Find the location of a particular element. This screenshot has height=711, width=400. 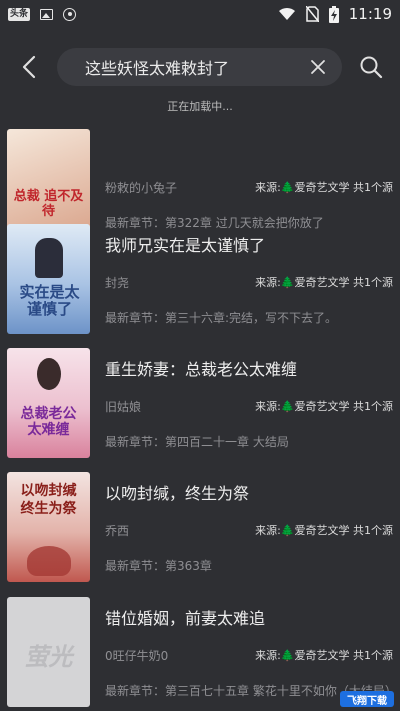

clock: 11:19 is located at coordinates (370, 14).